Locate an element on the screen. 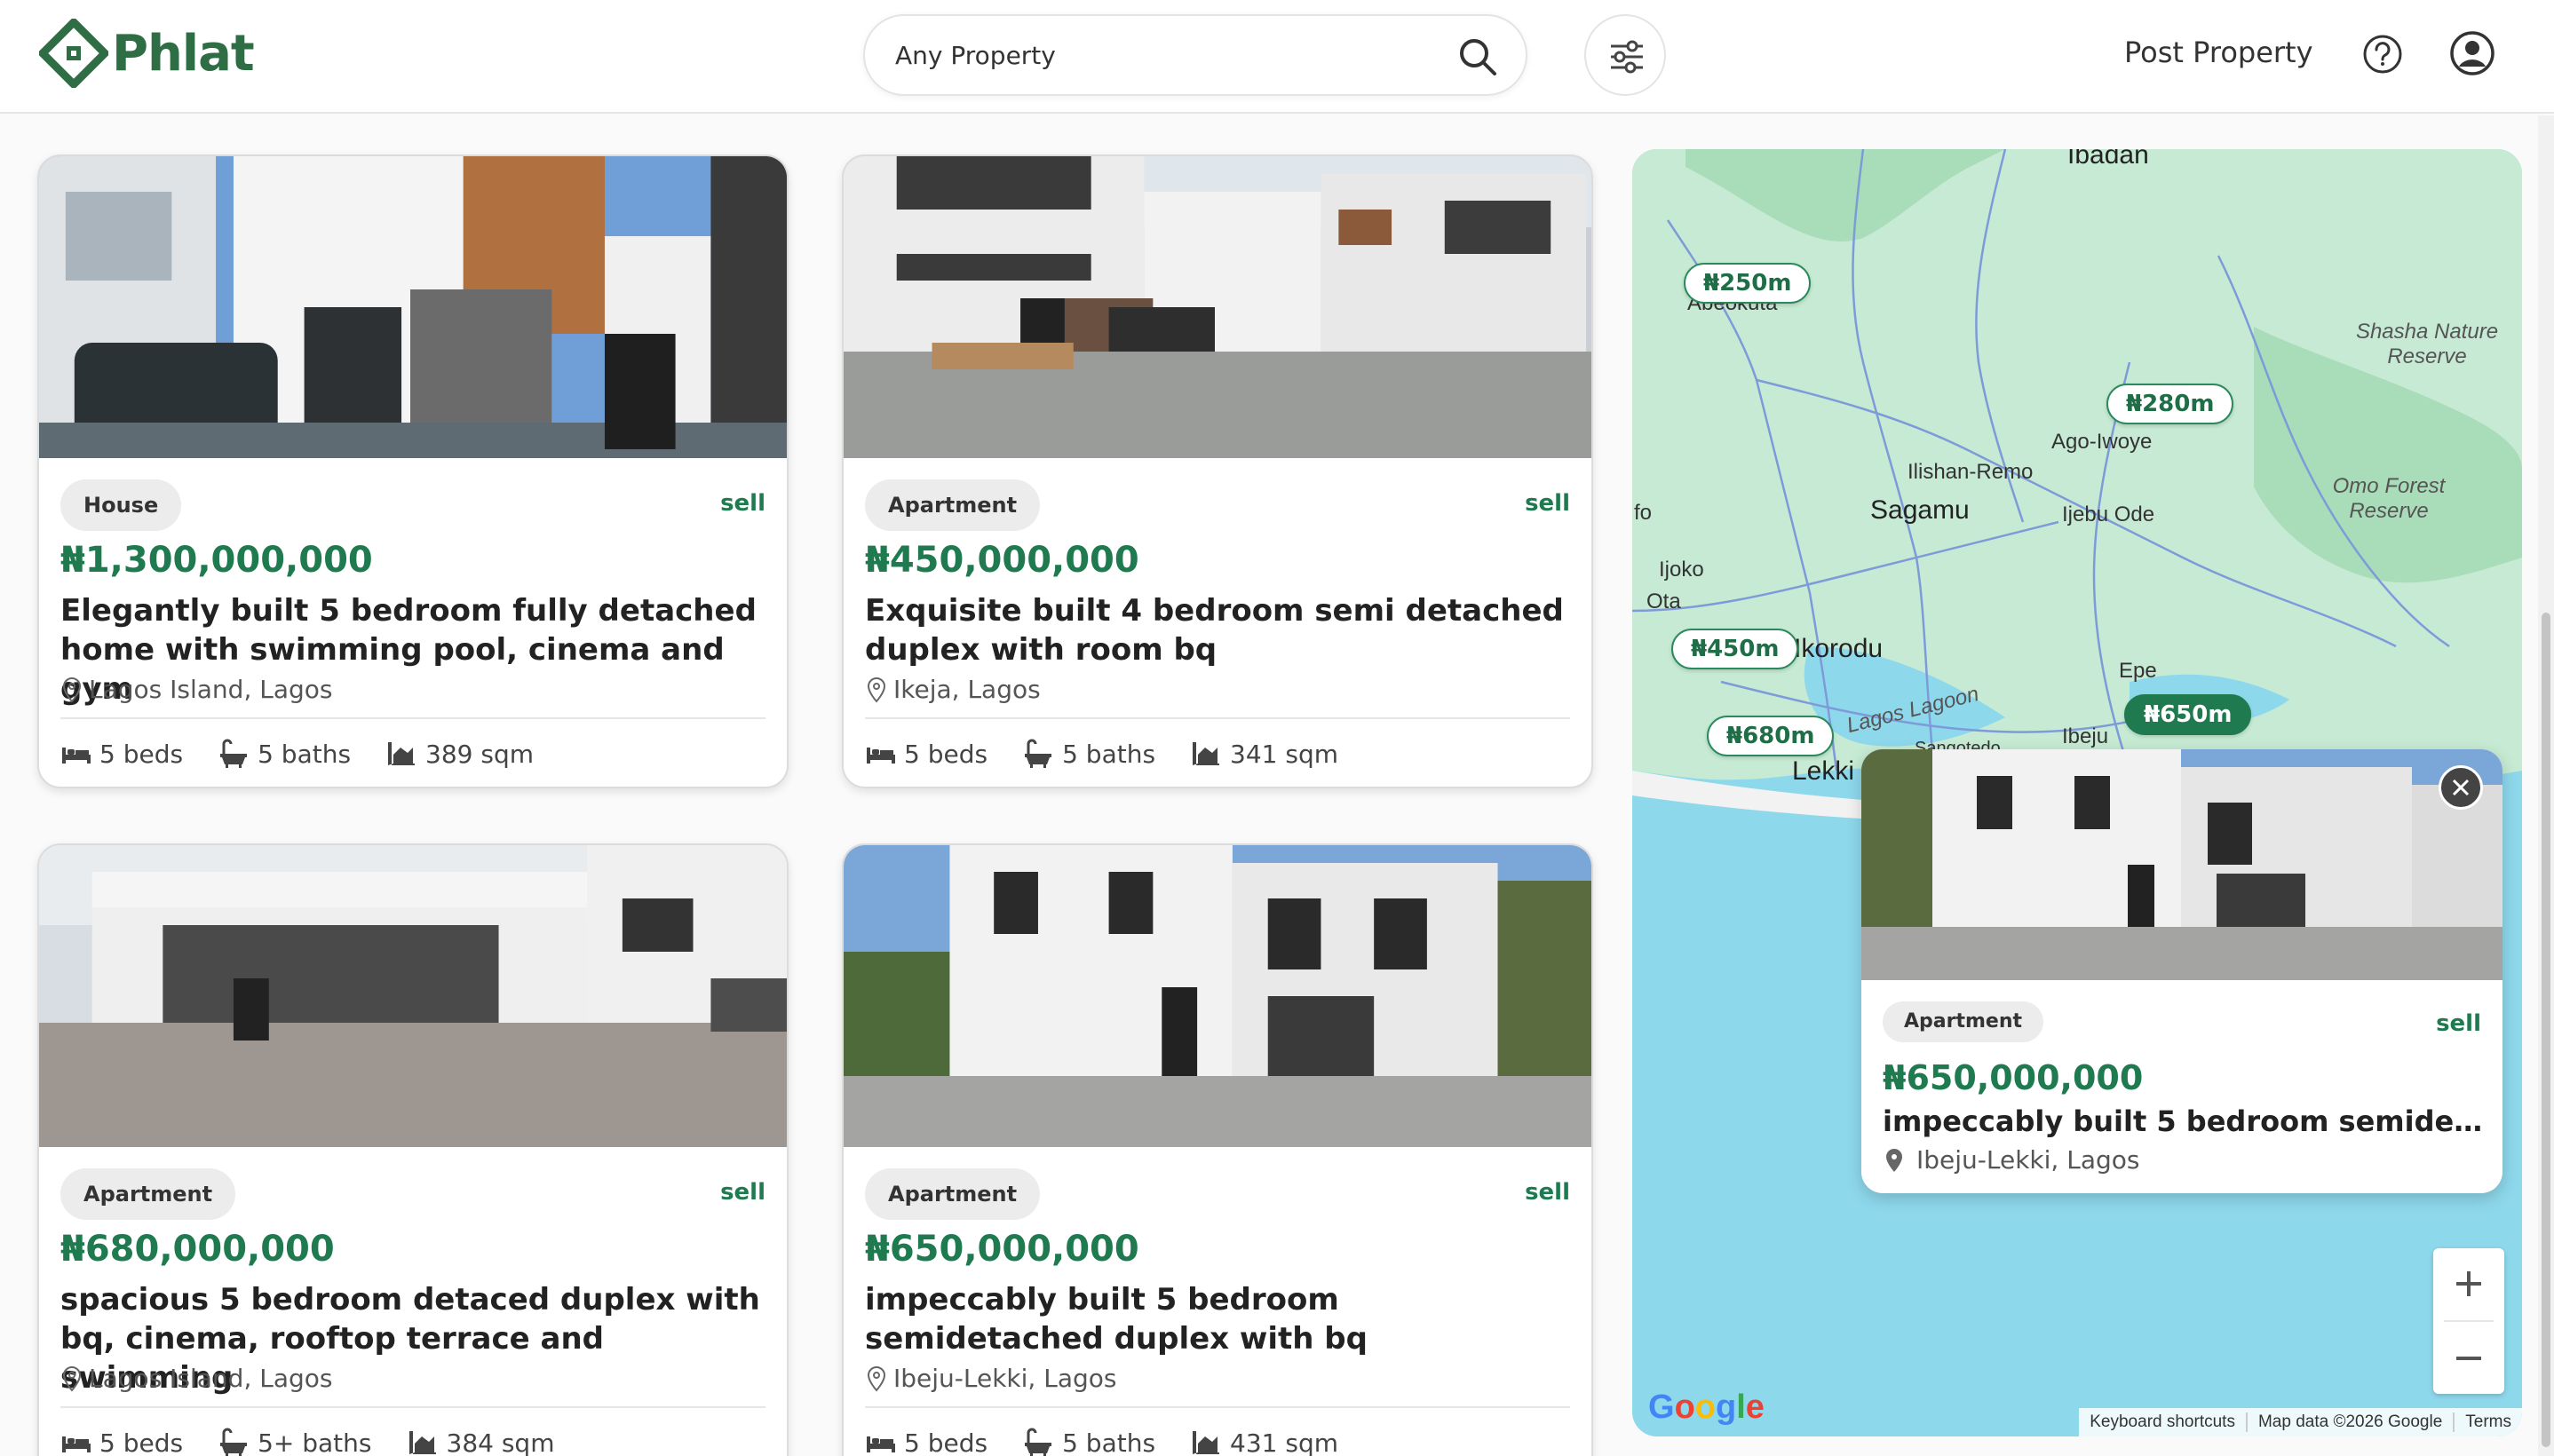  map-label-sagamu: Sagamu is located at coordinates (1920, 510).